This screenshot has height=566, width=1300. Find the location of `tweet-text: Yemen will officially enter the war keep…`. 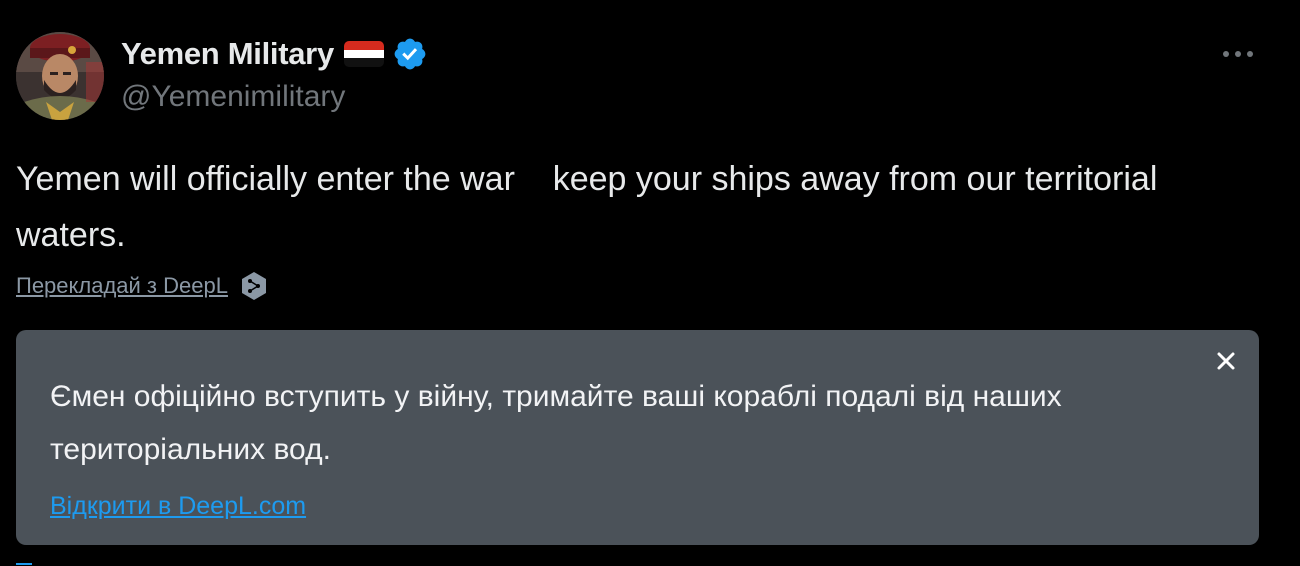

tweet-text: Yemen will officially enter the war keep… is located at coordinates (591, 207).